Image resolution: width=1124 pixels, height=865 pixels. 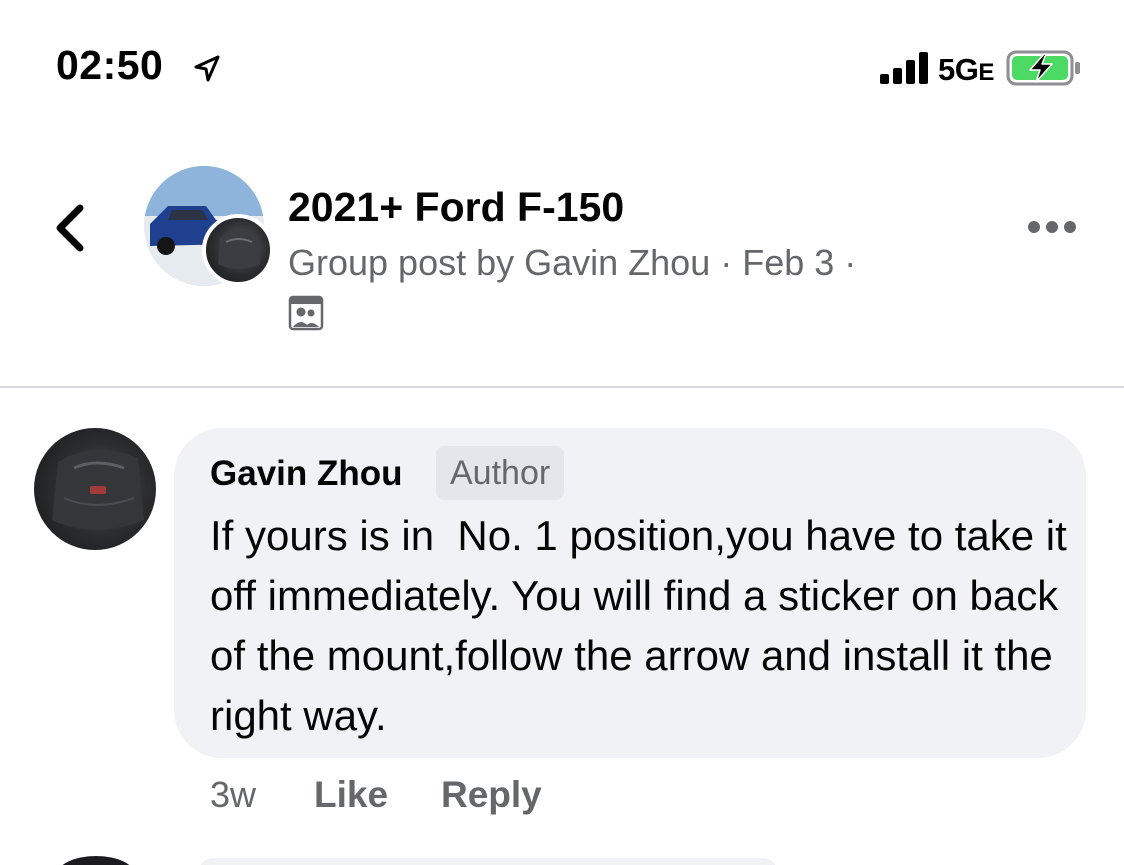 What do you see at coordinates (96, 860) in the screenshot?
I see `next-comment-avatar` at bounding box center [96, 860].